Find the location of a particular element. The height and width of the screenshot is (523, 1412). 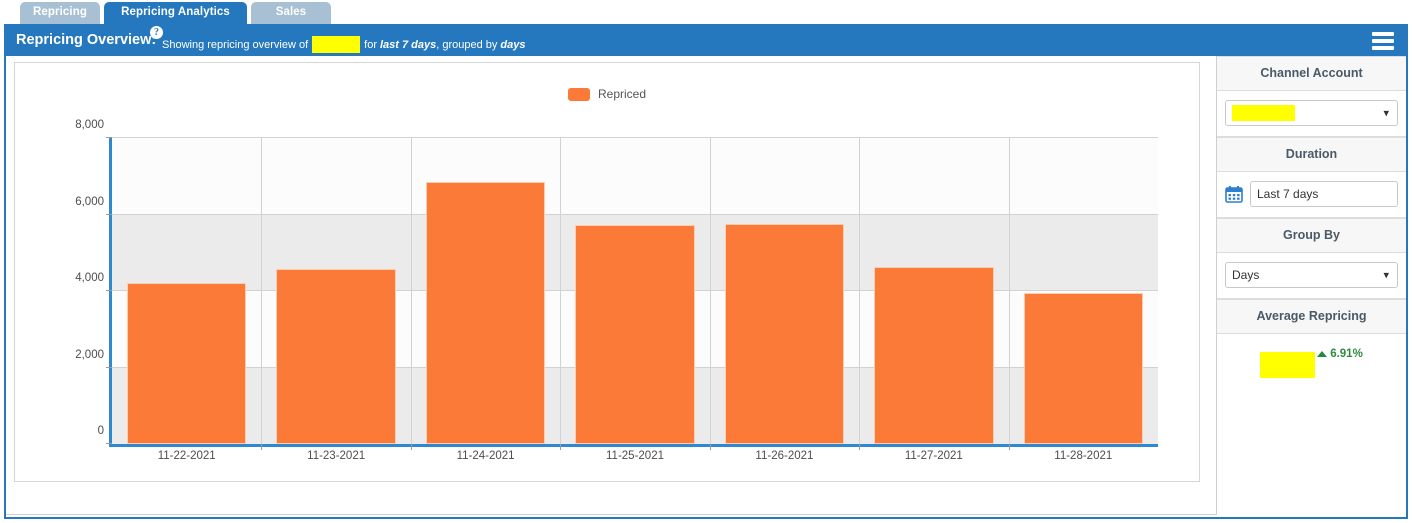

header-subtitle-group: days is located at coordinates (513, 44).